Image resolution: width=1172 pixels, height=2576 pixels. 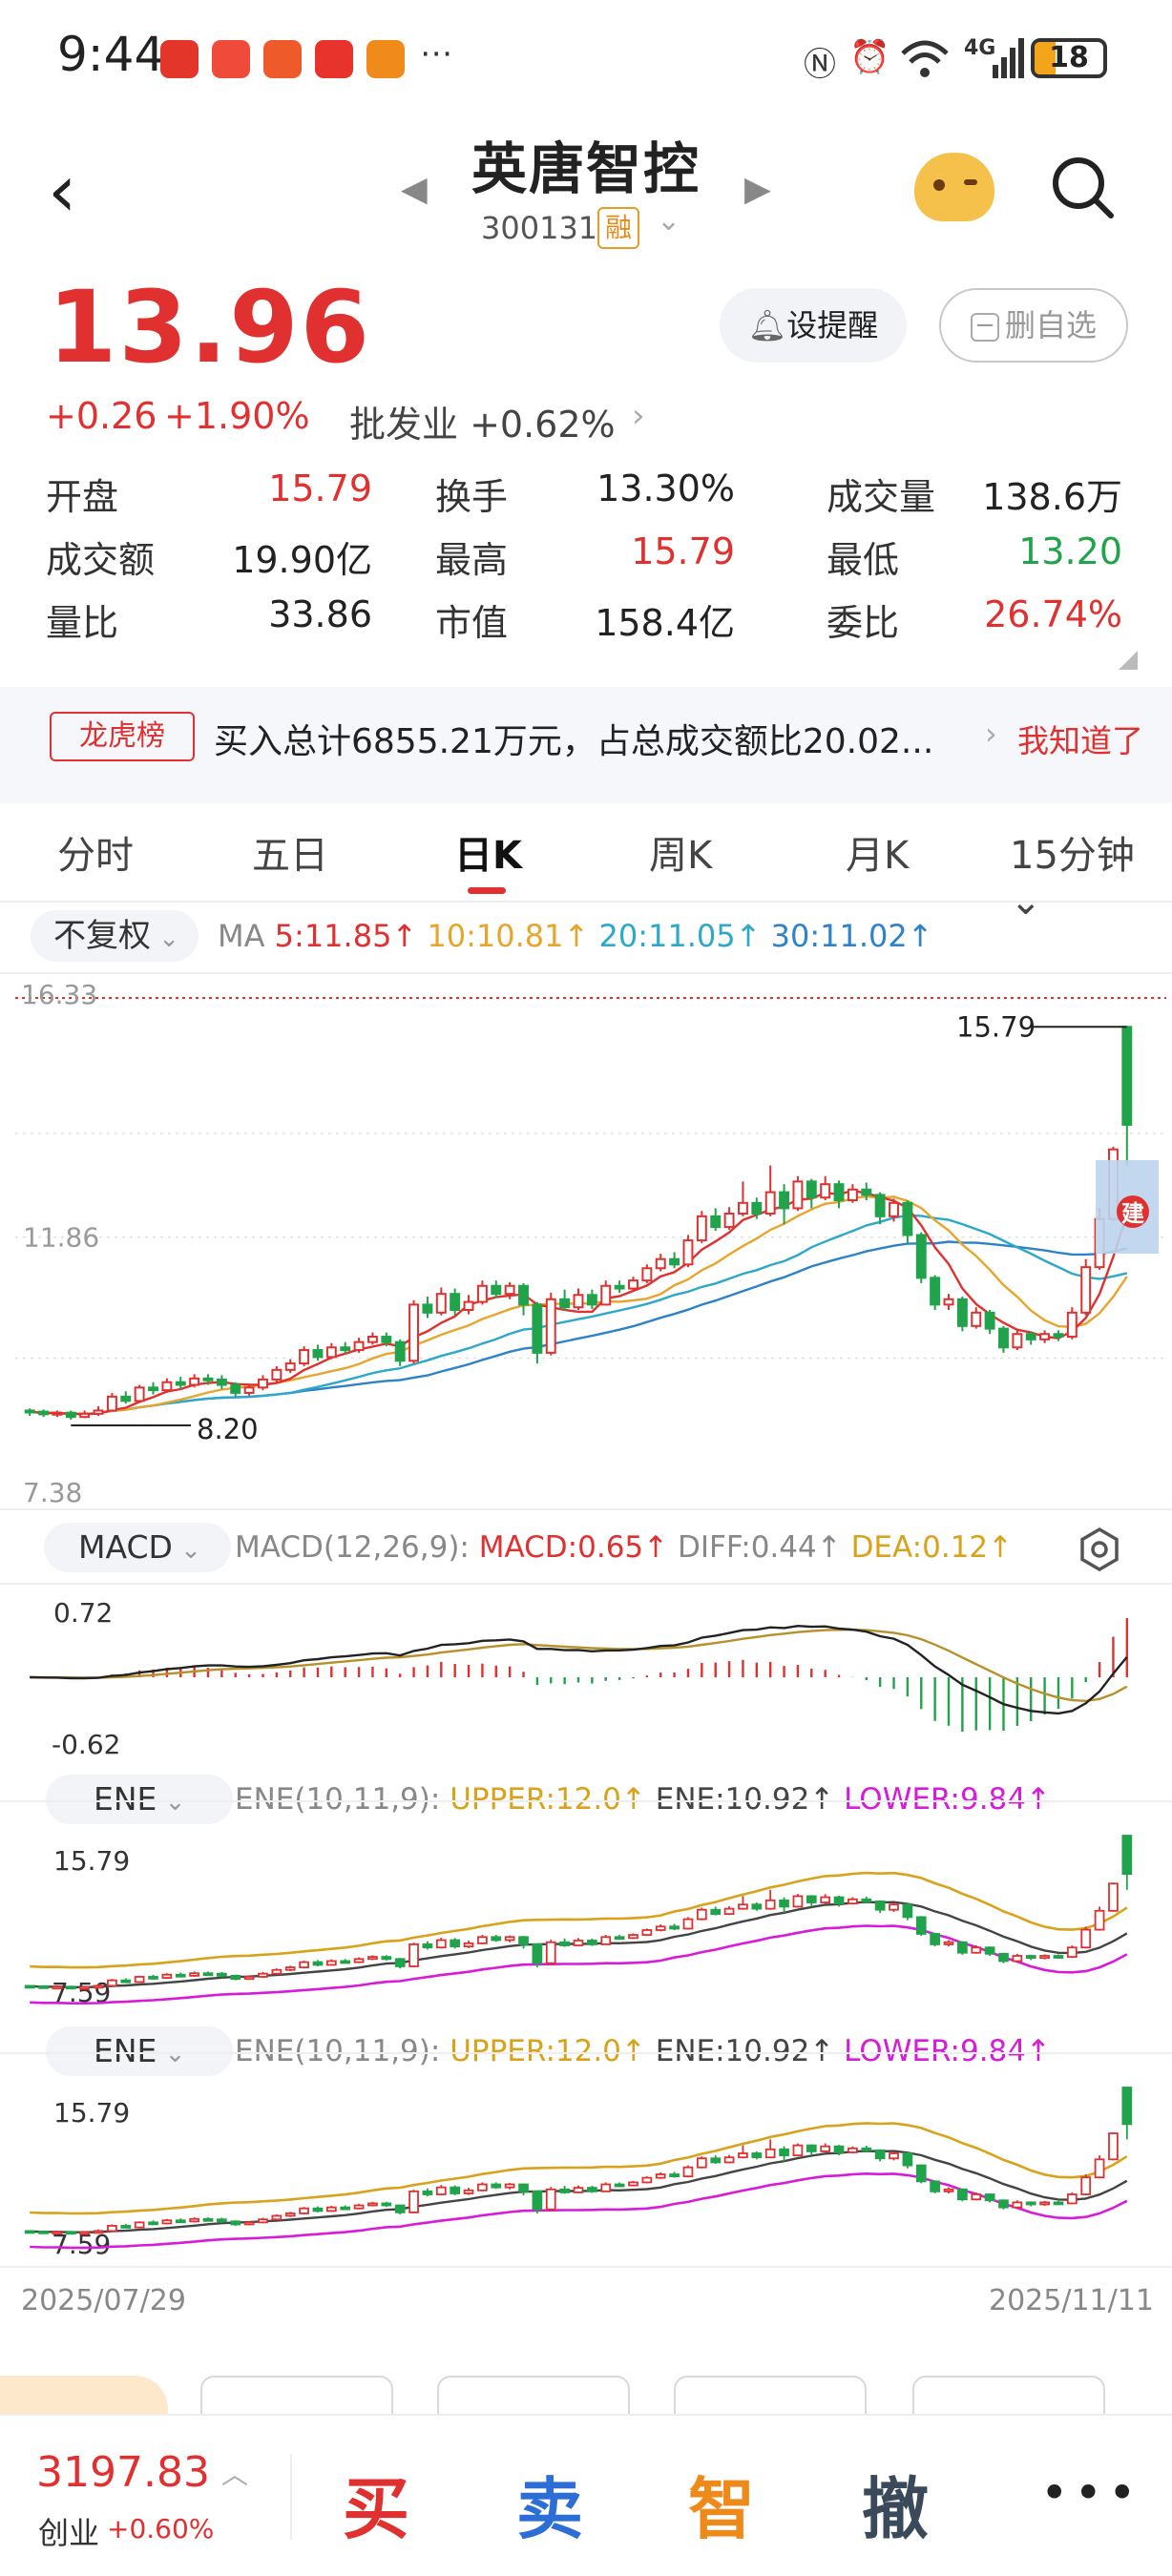 I want to click on tab-4: 月K, so click(x=877, y=852).